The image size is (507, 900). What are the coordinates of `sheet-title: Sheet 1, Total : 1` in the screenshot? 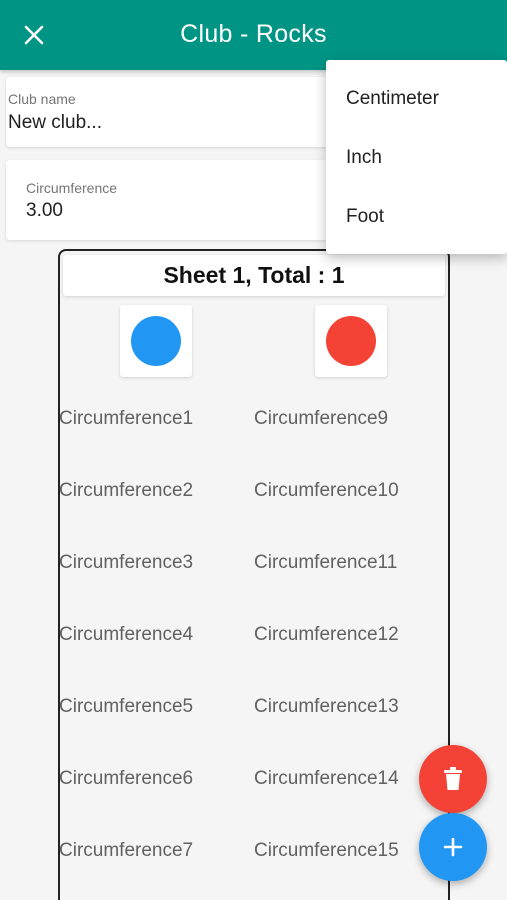 It's located at (254, 275).